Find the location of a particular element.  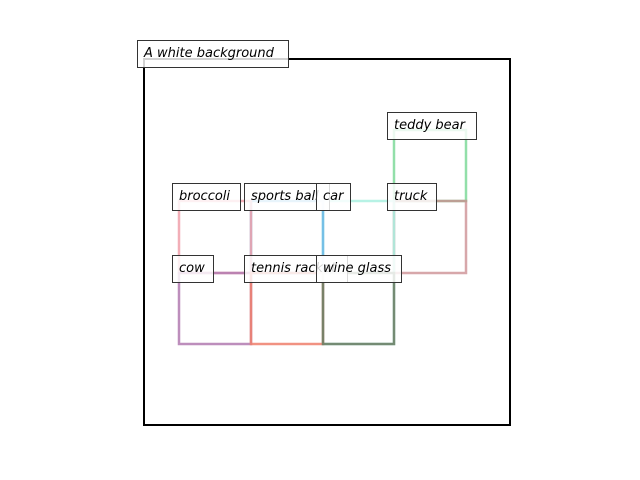

teddy-bear-label: teddy bear is located at coordinates (432, 126).